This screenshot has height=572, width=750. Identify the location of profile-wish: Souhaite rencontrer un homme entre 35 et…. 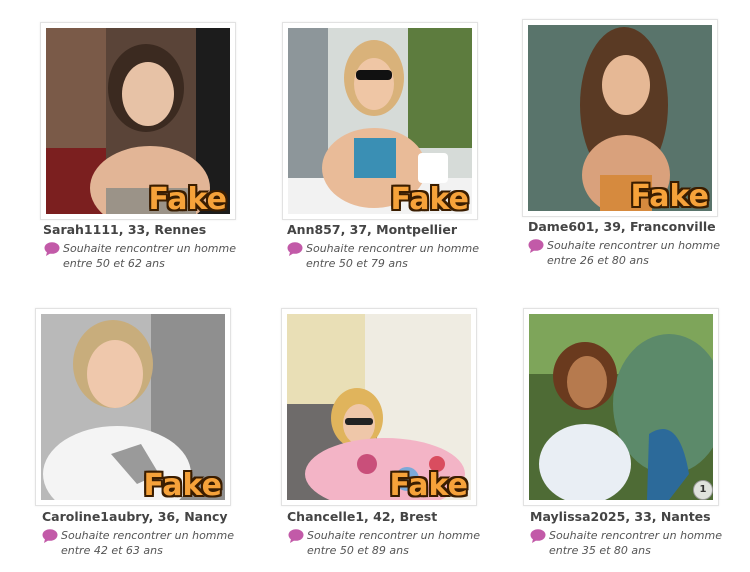
(630, 543).